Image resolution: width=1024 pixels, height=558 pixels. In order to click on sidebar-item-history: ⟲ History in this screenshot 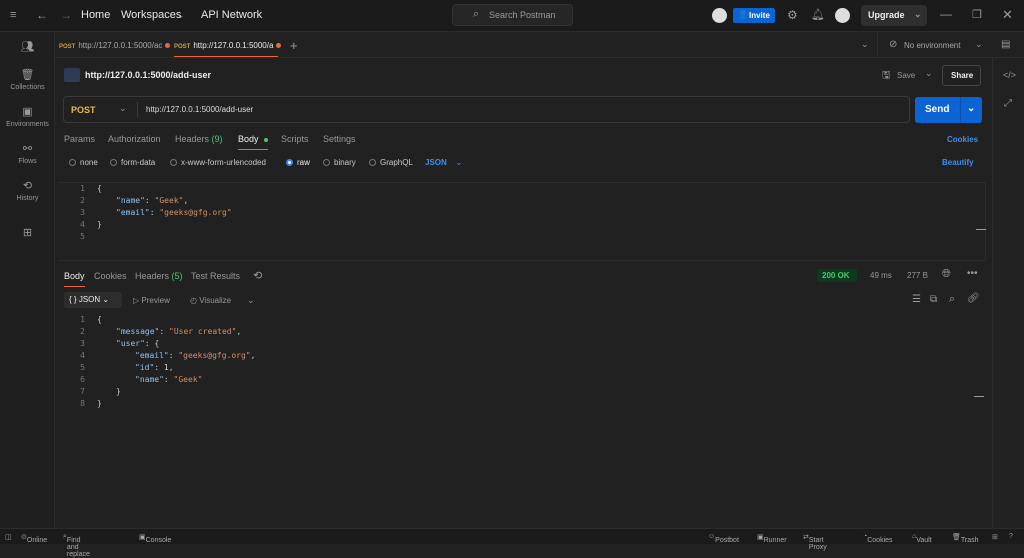, I will do `click(27, 190)`.